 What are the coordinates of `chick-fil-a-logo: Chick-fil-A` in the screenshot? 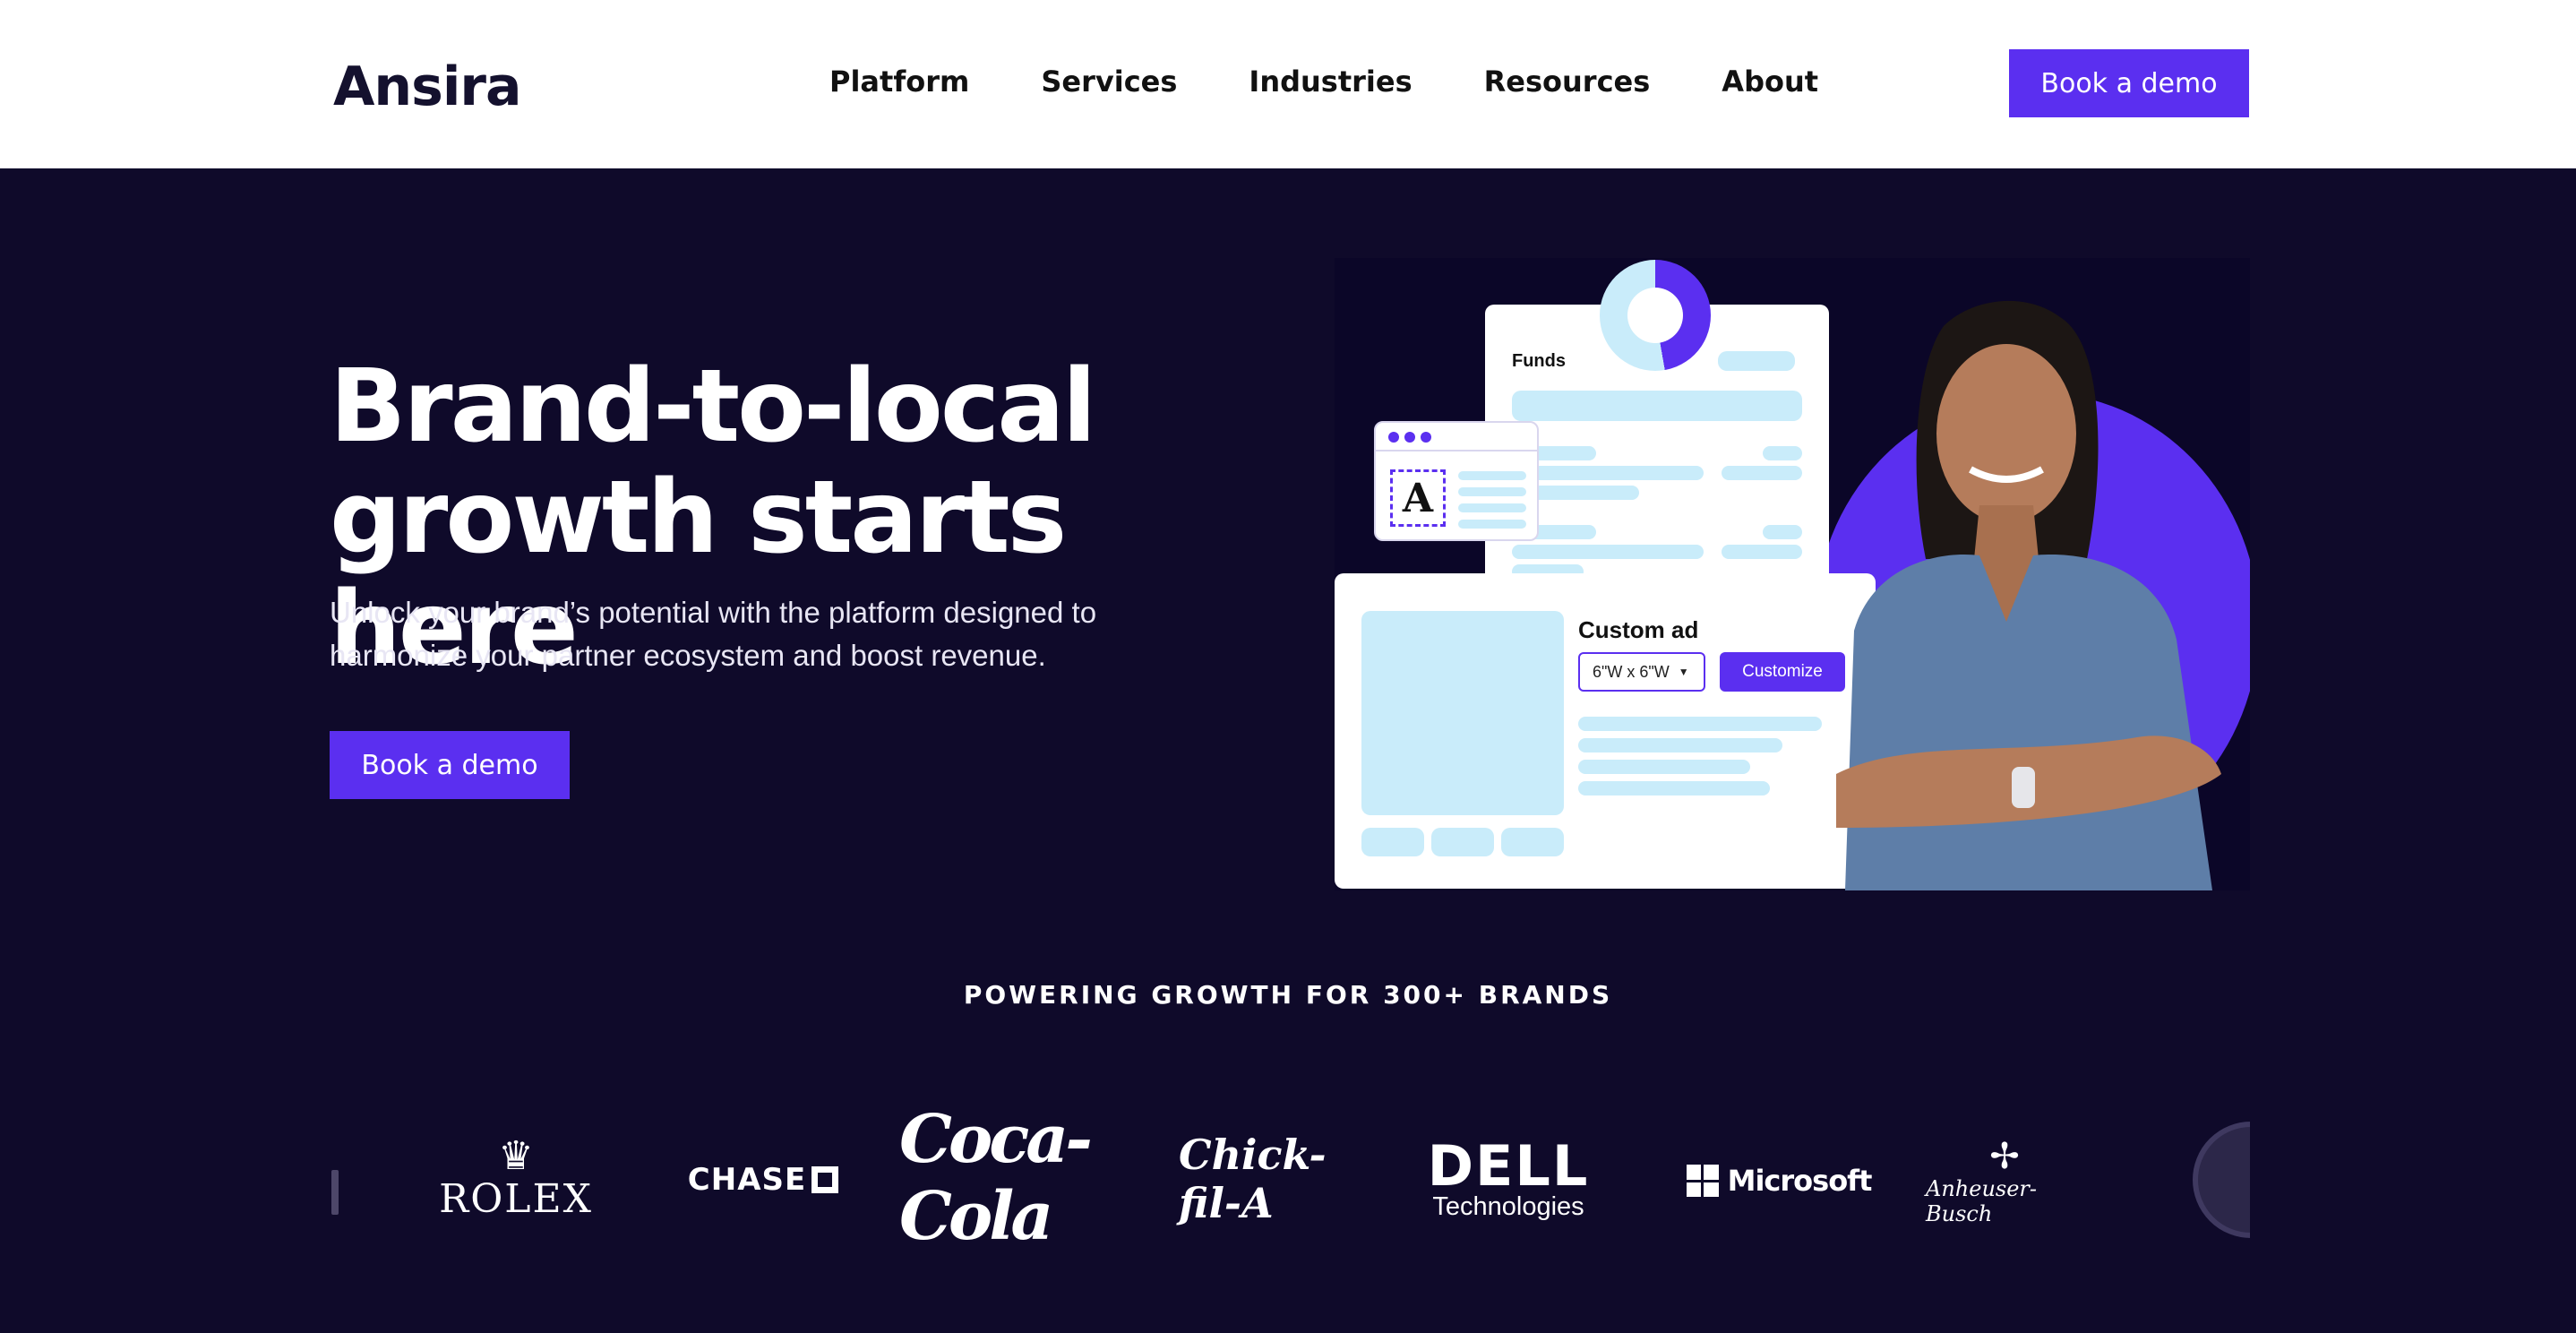 It's located at (1259, 1179).